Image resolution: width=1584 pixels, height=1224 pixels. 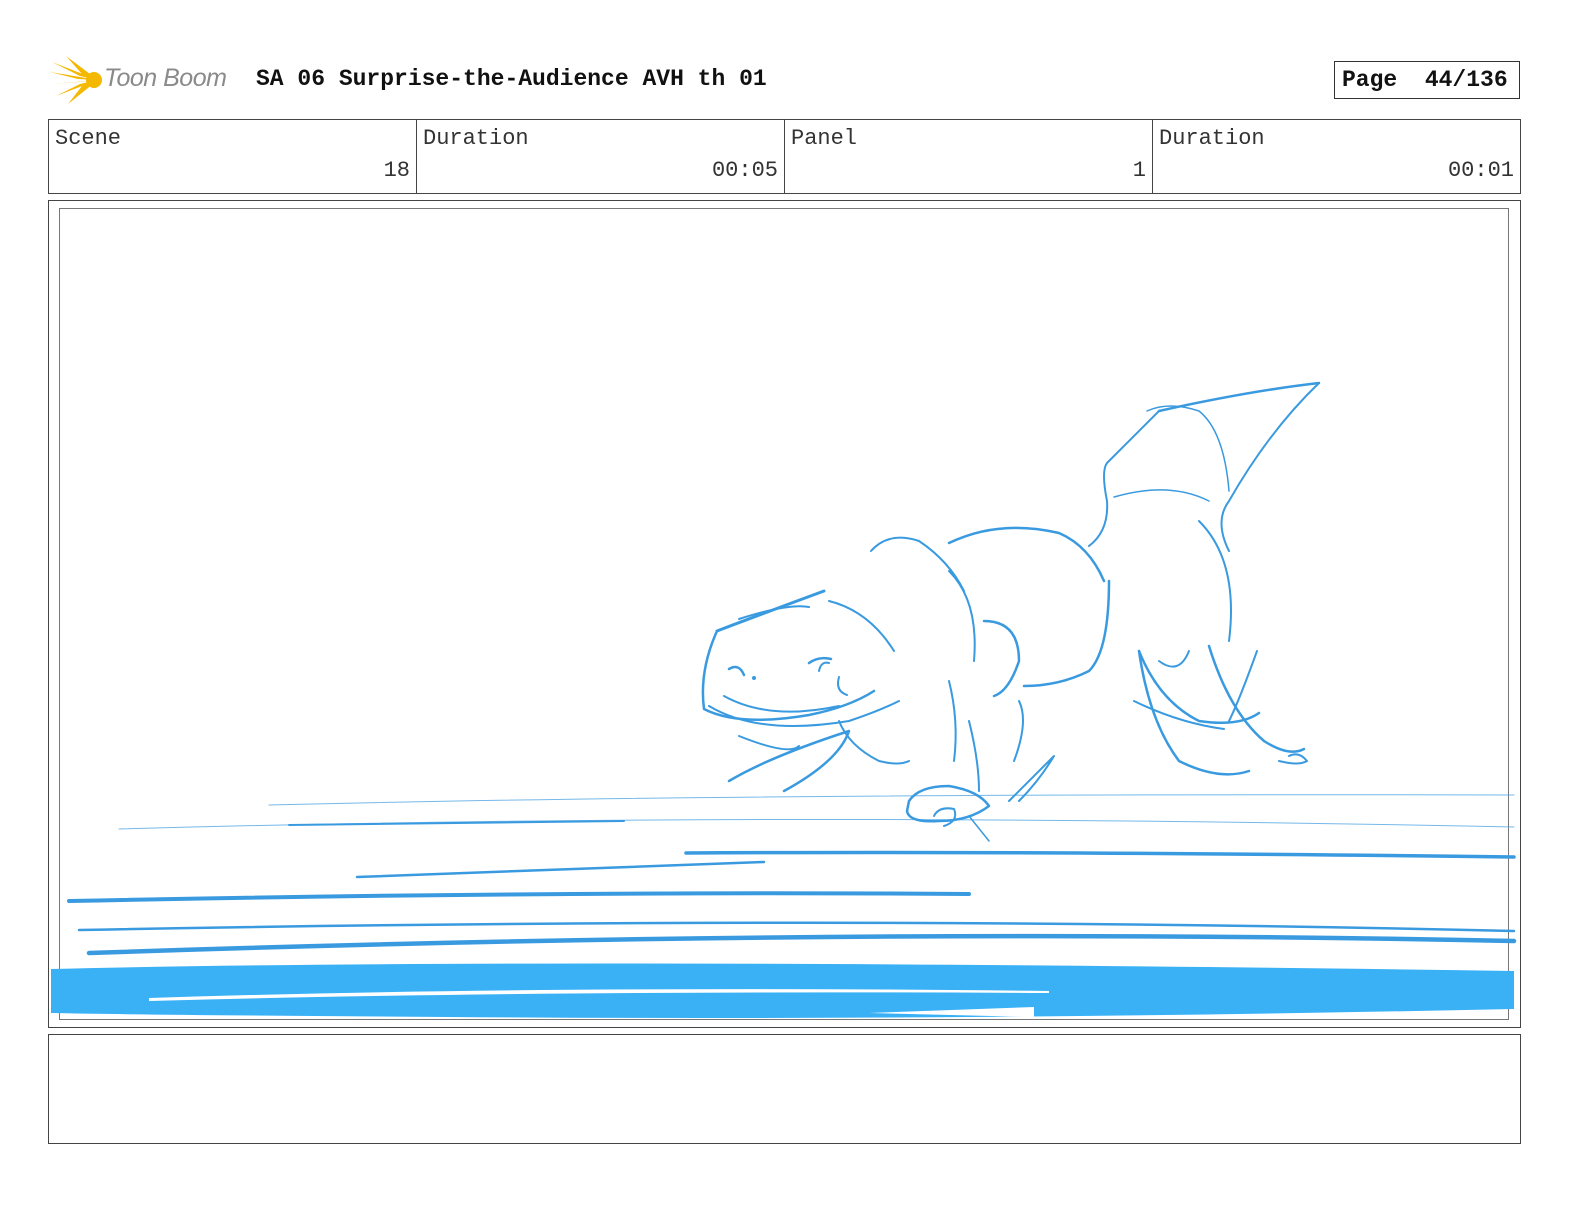 What do you see at coordinates (1139, 170) in the screenshot?
I see `panel-value: 1` at bounding box center [1139, 170].